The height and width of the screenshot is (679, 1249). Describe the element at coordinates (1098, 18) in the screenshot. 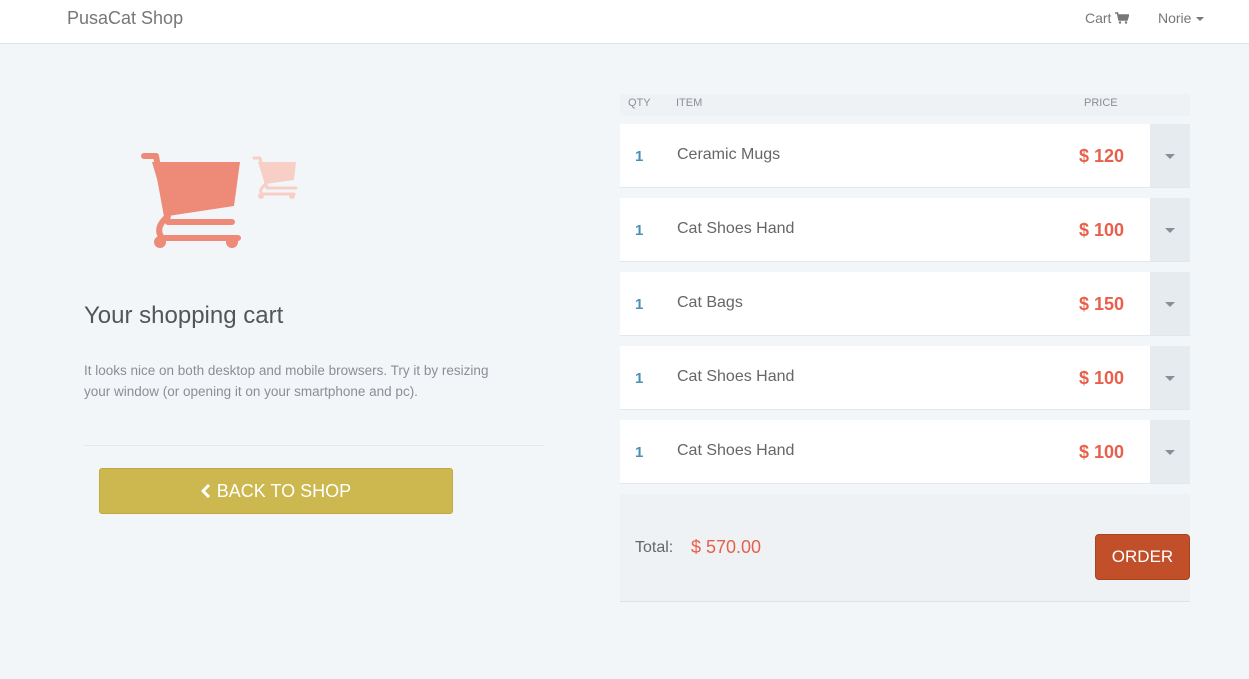

I see `nav-cart-label: Cart` at that location.